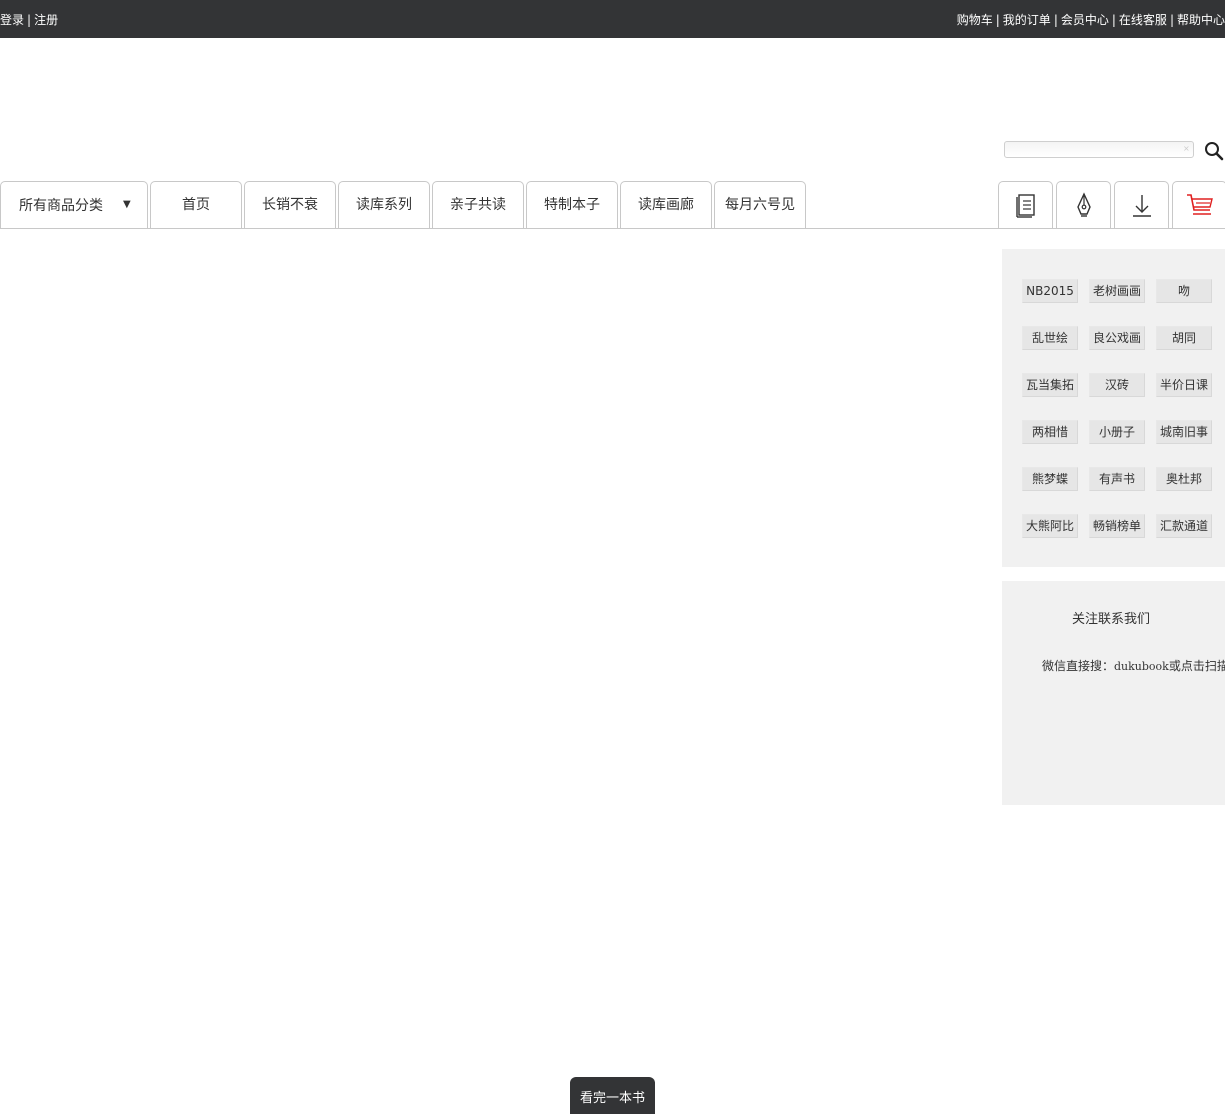 Image resolution: width=1225 pixels, height=1114 pixels. Describe the element at coordinates (1184, 479) in the screenshot. I see `tag-item: 奥杜邦` at that location.